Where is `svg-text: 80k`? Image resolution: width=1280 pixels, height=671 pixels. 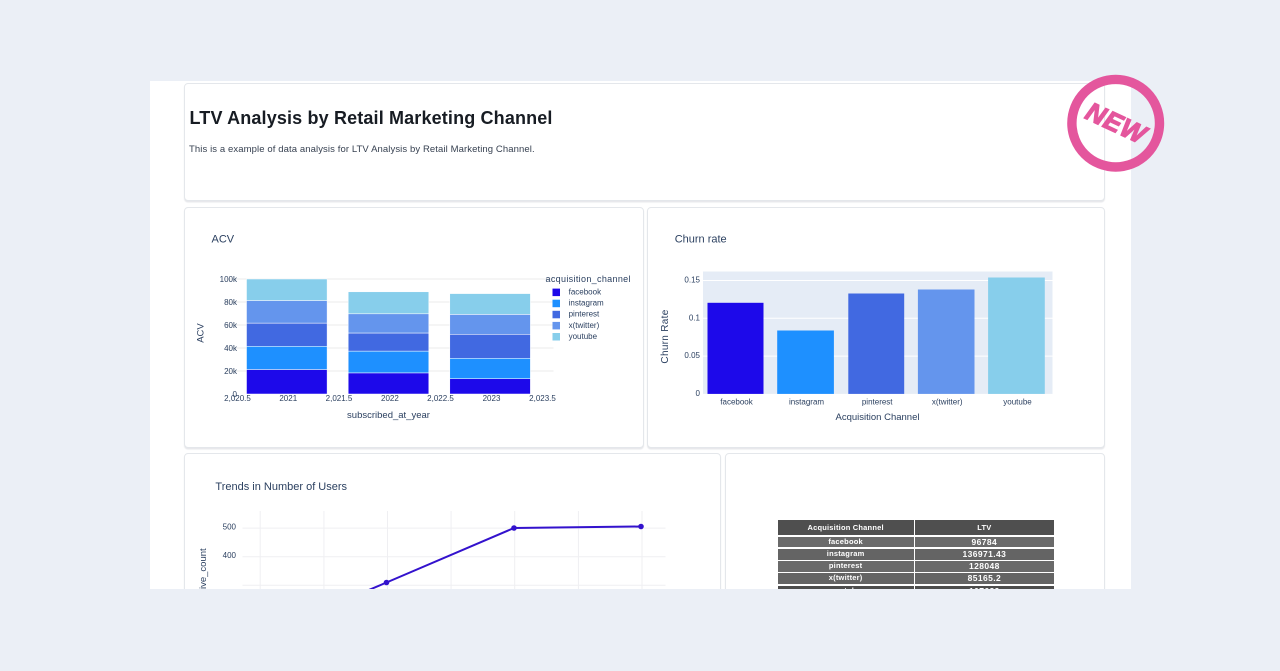 svg-text: 80k is located at coordinates (231, 301).